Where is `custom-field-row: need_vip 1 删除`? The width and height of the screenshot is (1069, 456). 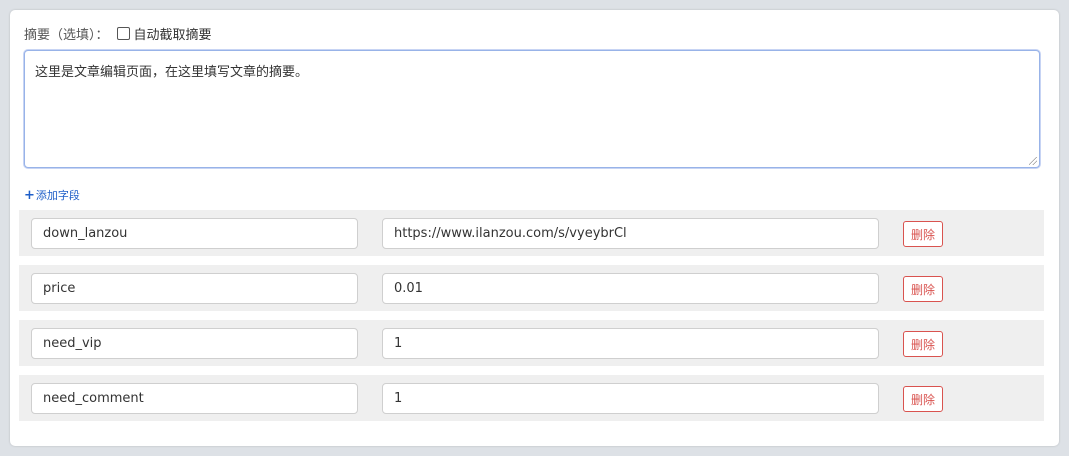
custom-field-row: need_vip 1 删除 is located at coordinates (531, 343).